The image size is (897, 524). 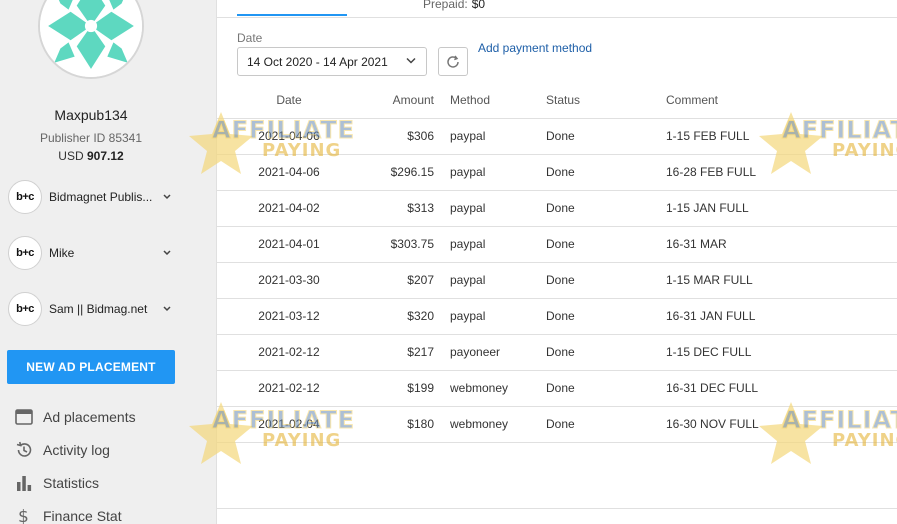 What do you see at coordinates (62, 253) in the screenshot?
I see `account-name: Mike` at bounding box center [62, 253].